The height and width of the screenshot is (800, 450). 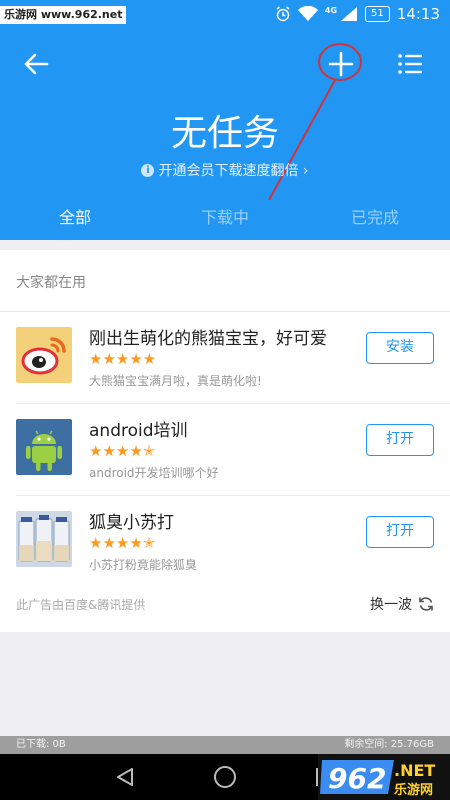 What do you see at coordinates (138, 431) in the screenshot?
I see `app-name: android培训` at bounding box center [138, 431].